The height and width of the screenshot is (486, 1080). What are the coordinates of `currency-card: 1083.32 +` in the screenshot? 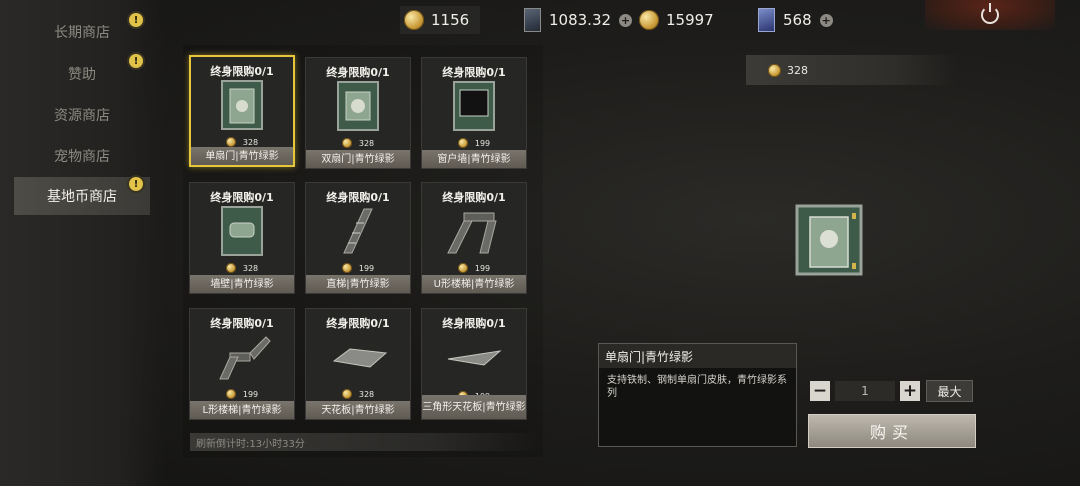 It's located at (578, 20).